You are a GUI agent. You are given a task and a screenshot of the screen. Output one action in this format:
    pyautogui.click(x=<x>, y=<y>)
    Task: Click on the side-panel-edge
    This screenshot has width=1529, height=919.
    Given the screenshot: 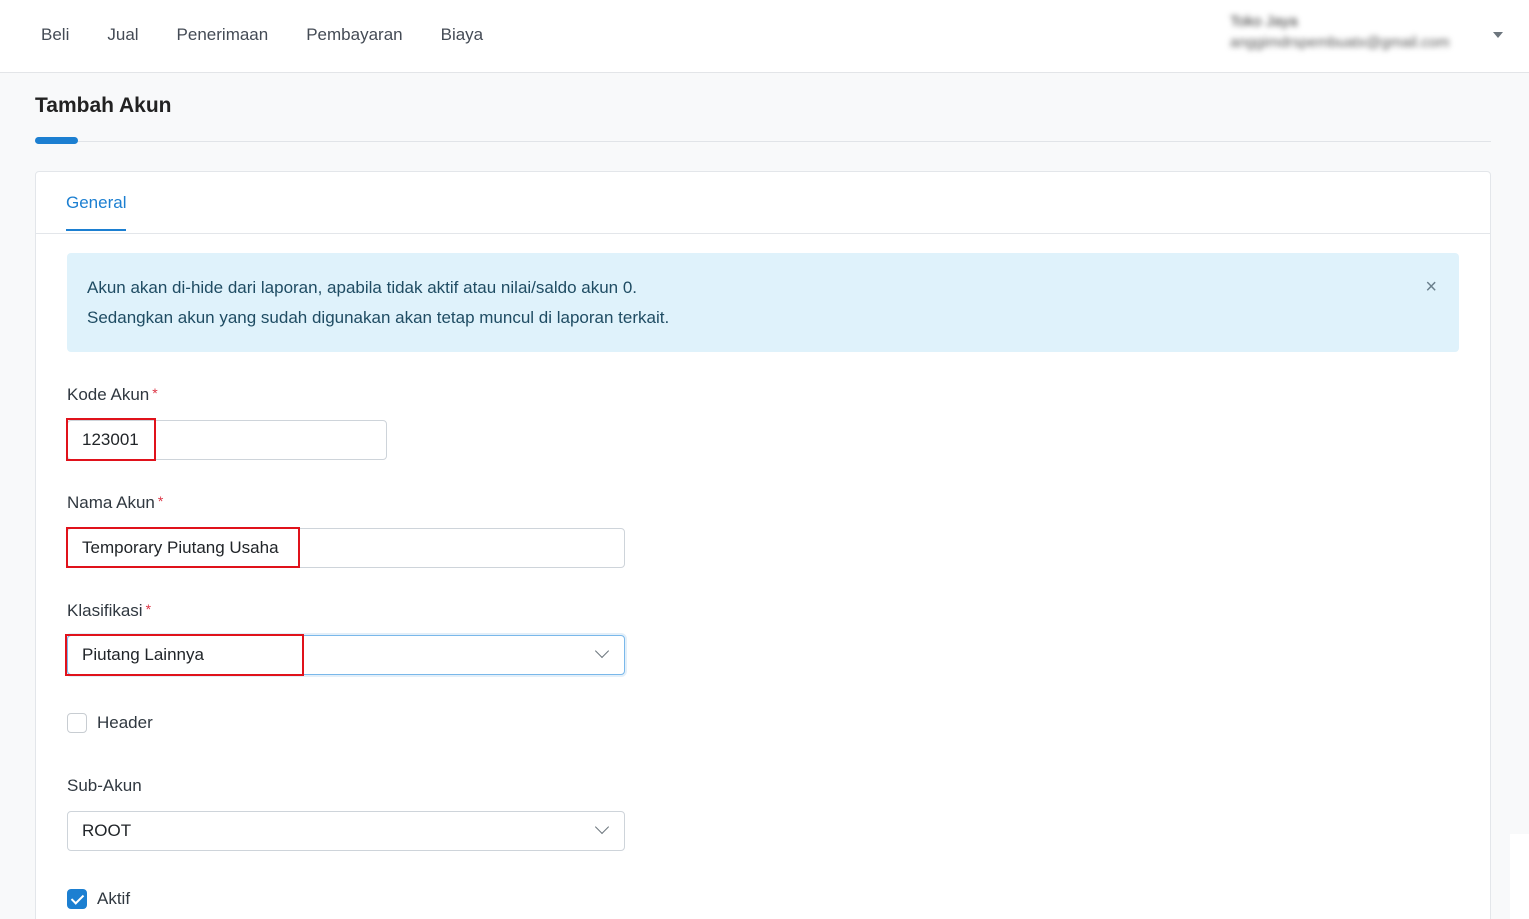 What is the action you would take?
    pyautogui.click(x=1519, y=876)
    